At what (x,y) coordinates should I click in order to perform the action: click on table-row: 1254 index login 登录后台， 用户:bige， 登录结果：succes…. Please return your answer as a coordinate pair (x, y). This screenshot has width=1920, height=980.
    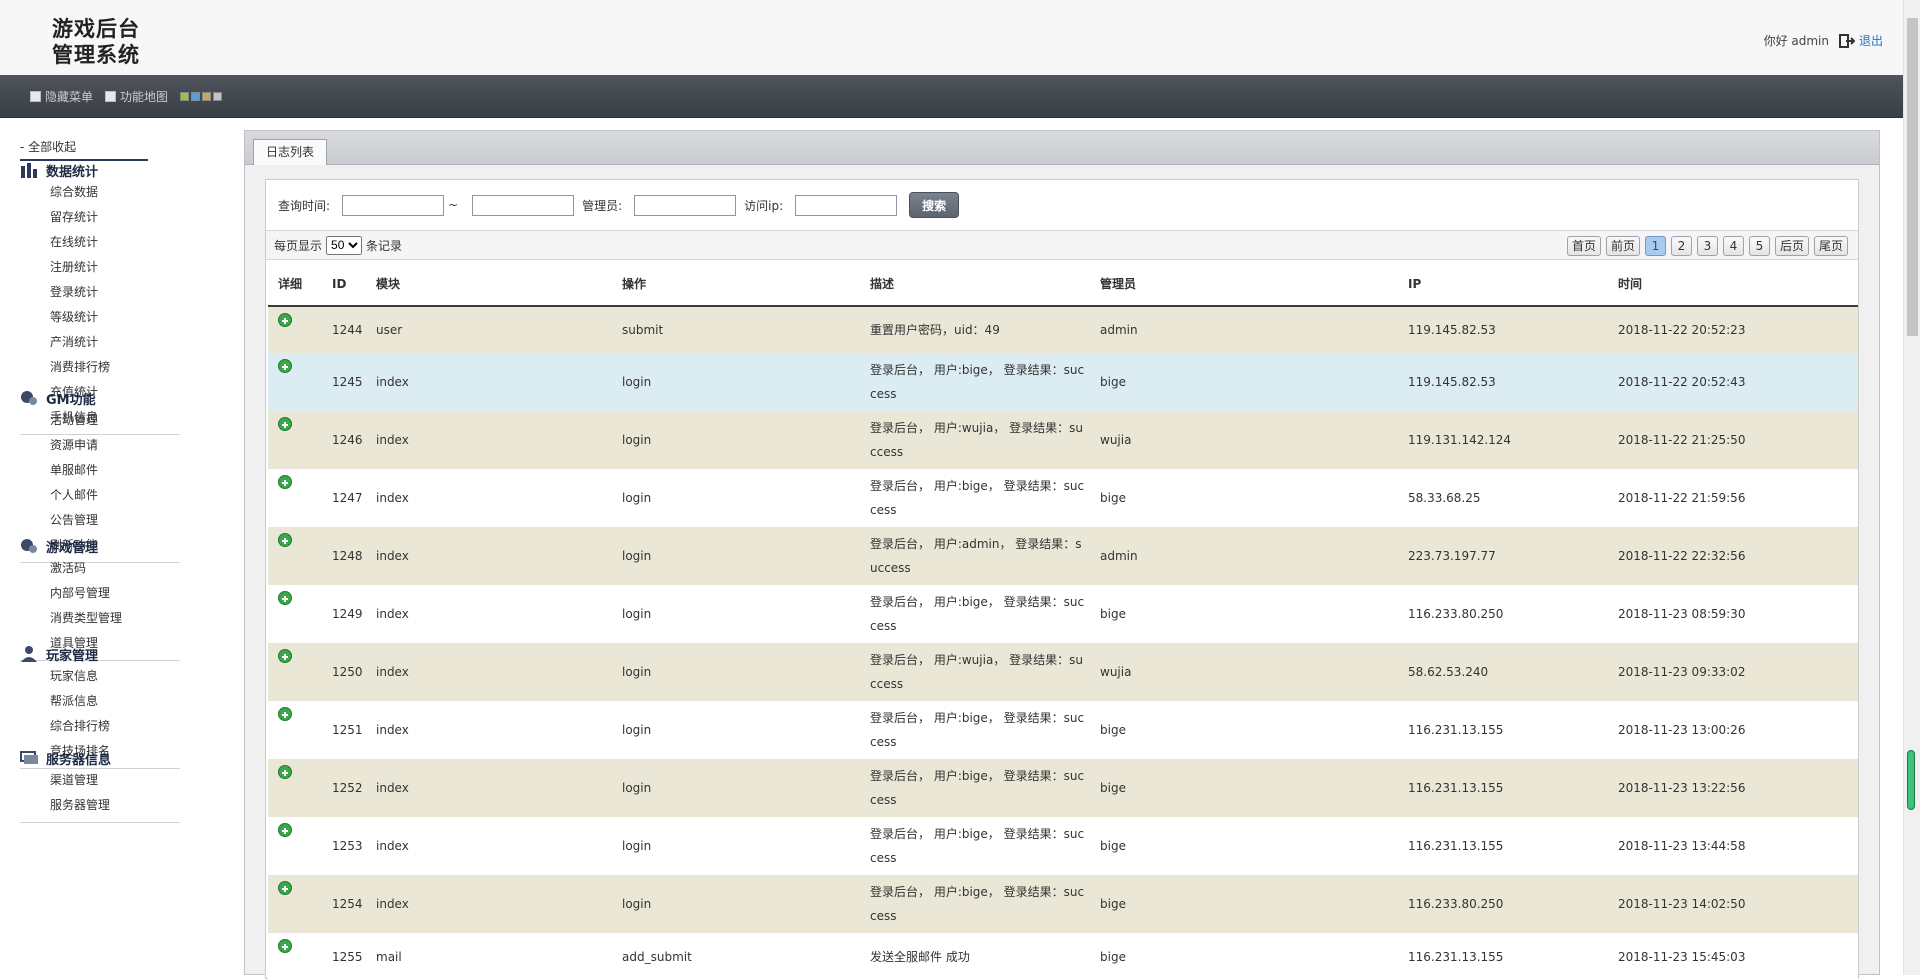
    Looking at the image, I should click on (1063, 904).